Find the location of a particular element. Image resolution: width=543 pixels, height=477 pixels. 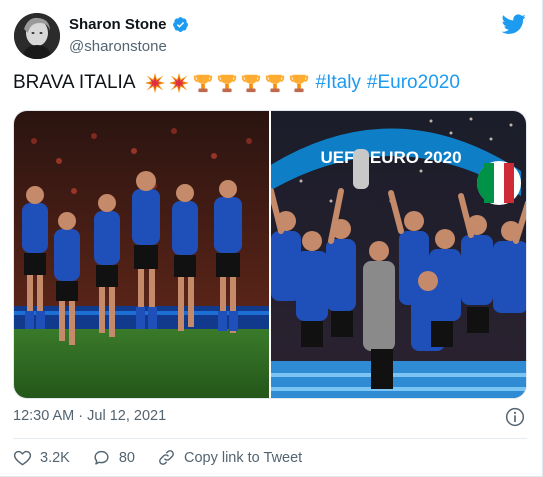

copy-link-button: Copy link to Tweet is located at coordinates (229, 457).